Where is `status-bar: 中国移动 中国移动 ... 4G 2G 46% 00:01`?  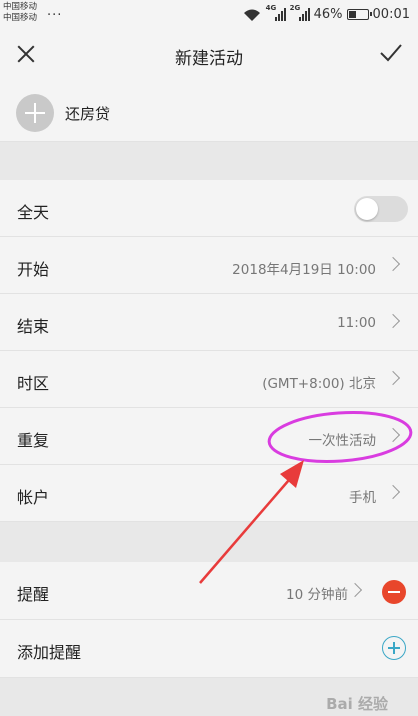 status-bar: 中国移动 中国移动 ... 4G 2G 46% 00:01 is located at coordinates (209, 14).